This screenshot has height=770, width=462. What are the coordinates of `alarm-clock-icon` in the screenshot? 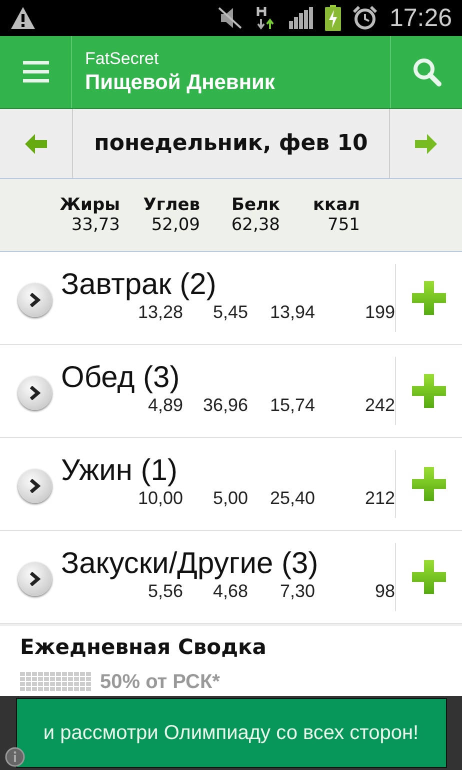 It's located at (365, 18).